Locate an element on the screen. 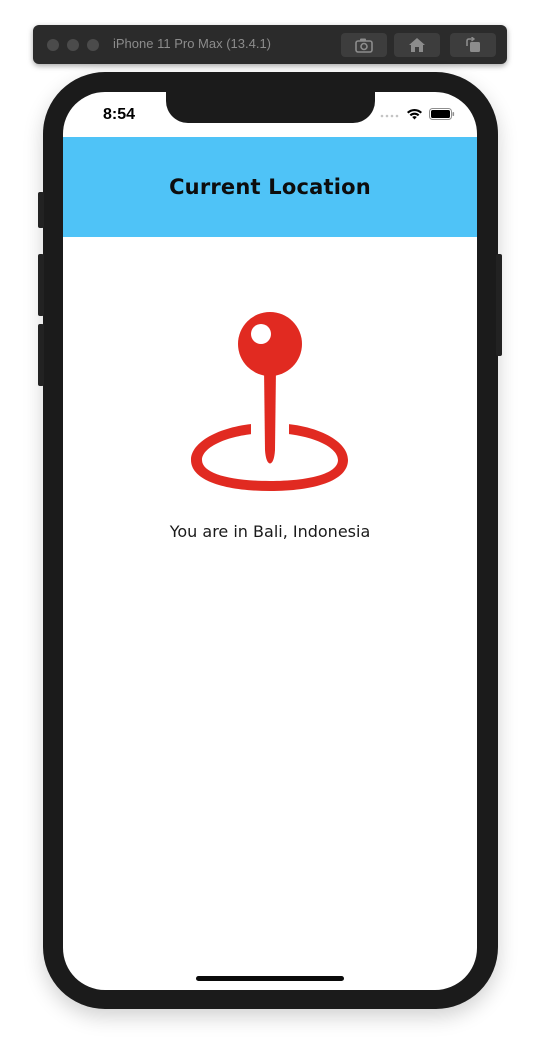 The width and height of the screenshot is (540, 1051). wifi-icon is located at coordinates (414, 114).